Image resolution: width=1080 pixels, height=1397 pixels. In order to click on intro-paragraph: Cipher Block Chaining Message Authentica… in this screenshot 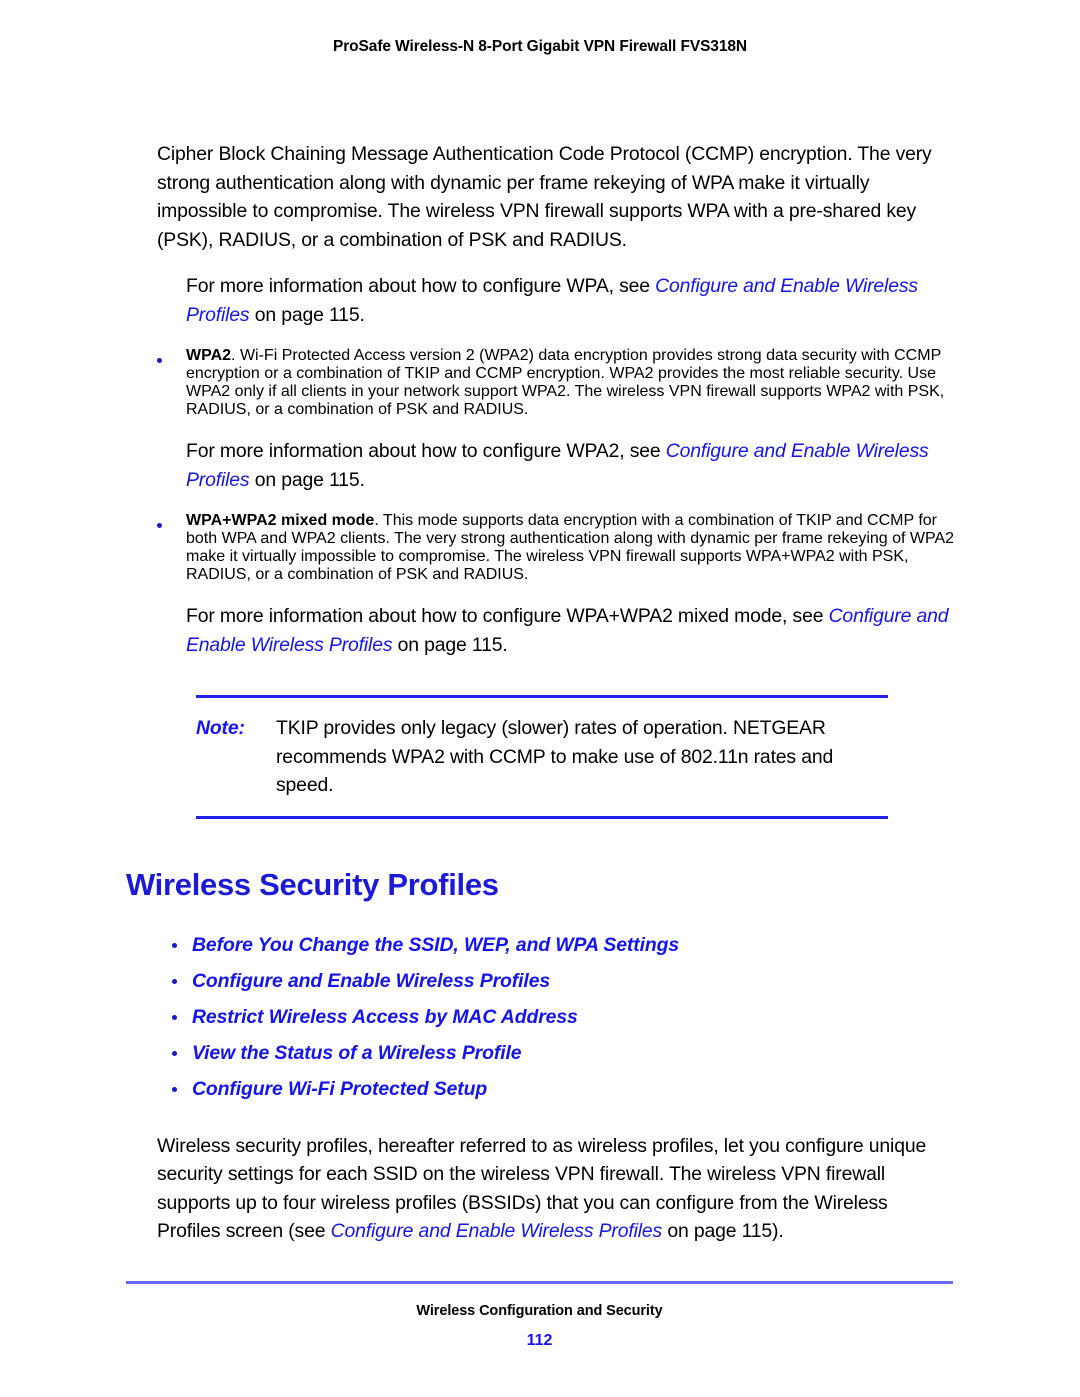, I will do `click(544, 197)`.